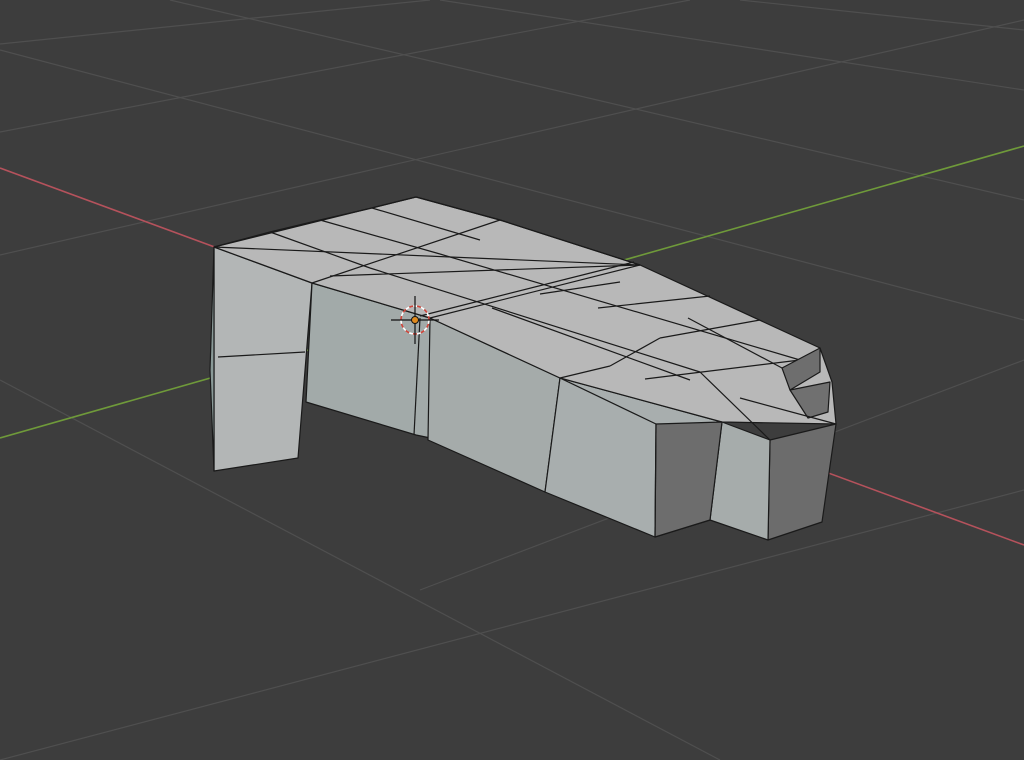  Describe the element at coordinates (415, 320) in the screenshot. I see `object-origin-icon` at that location.